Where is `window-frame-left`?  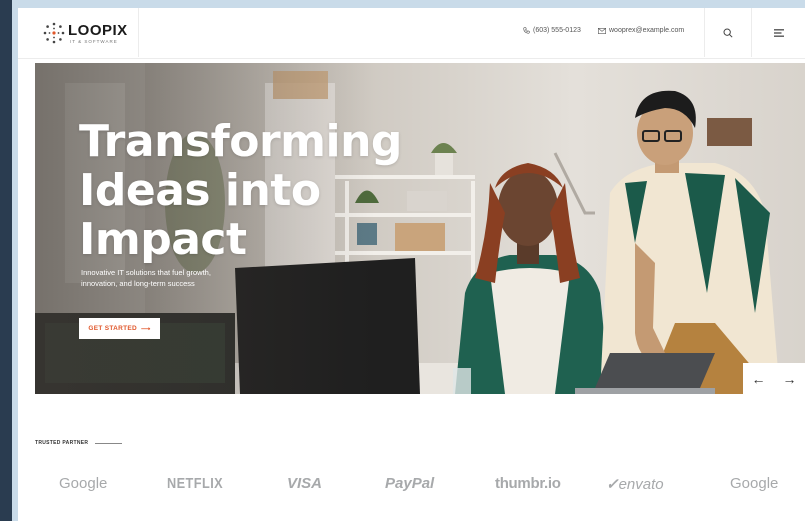 window-frame-left is located at coordinates (6, 260).